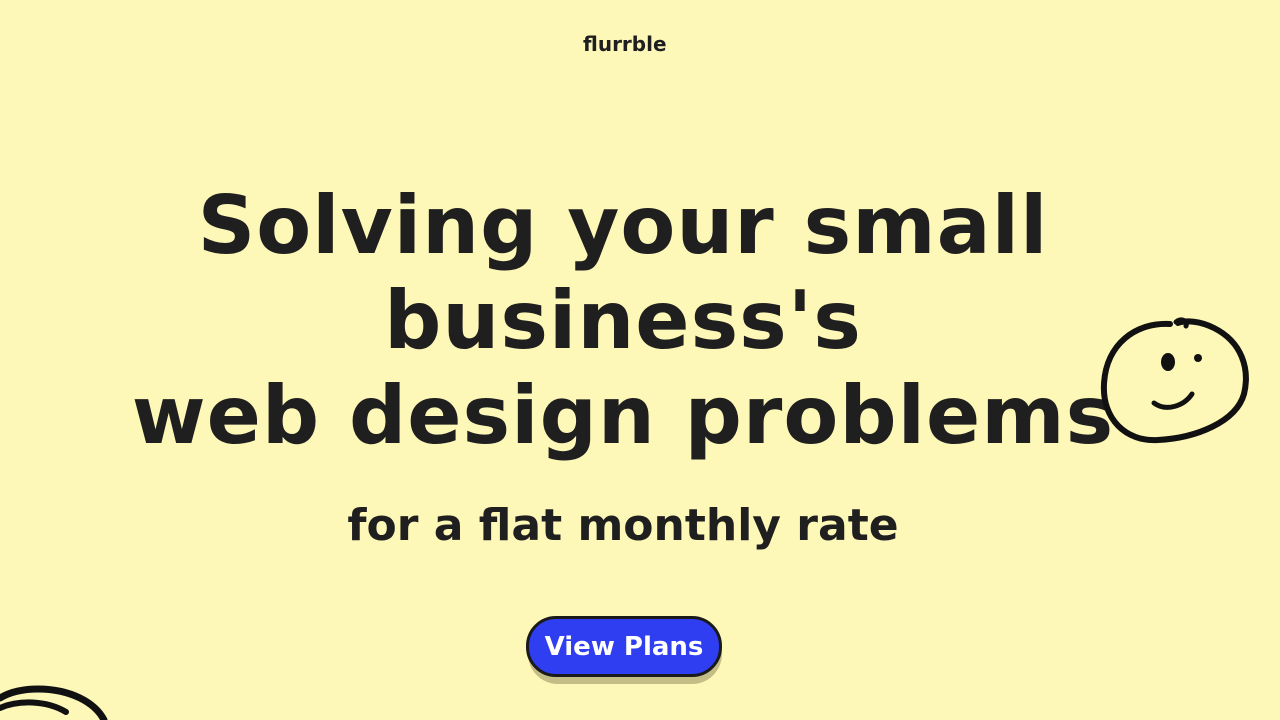  What do you see at coordinates (625, 44) in the screenshot?
I see `logo-link: flurrble` at bounding box center [625, 44].